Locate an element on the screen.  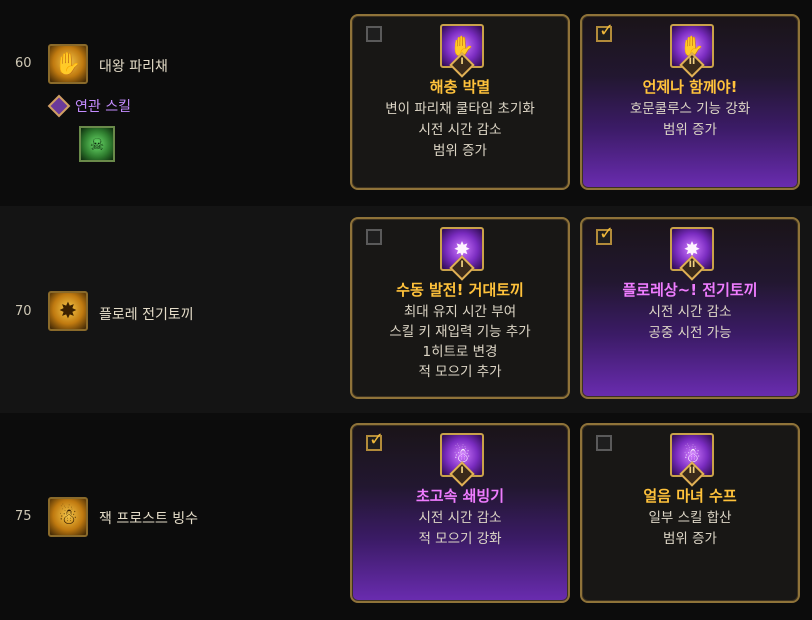
talent-description: 변이 파리채 쿨타임 초기화 시전 시간 감소 범위 증가 is located at coordinates (460, 130).